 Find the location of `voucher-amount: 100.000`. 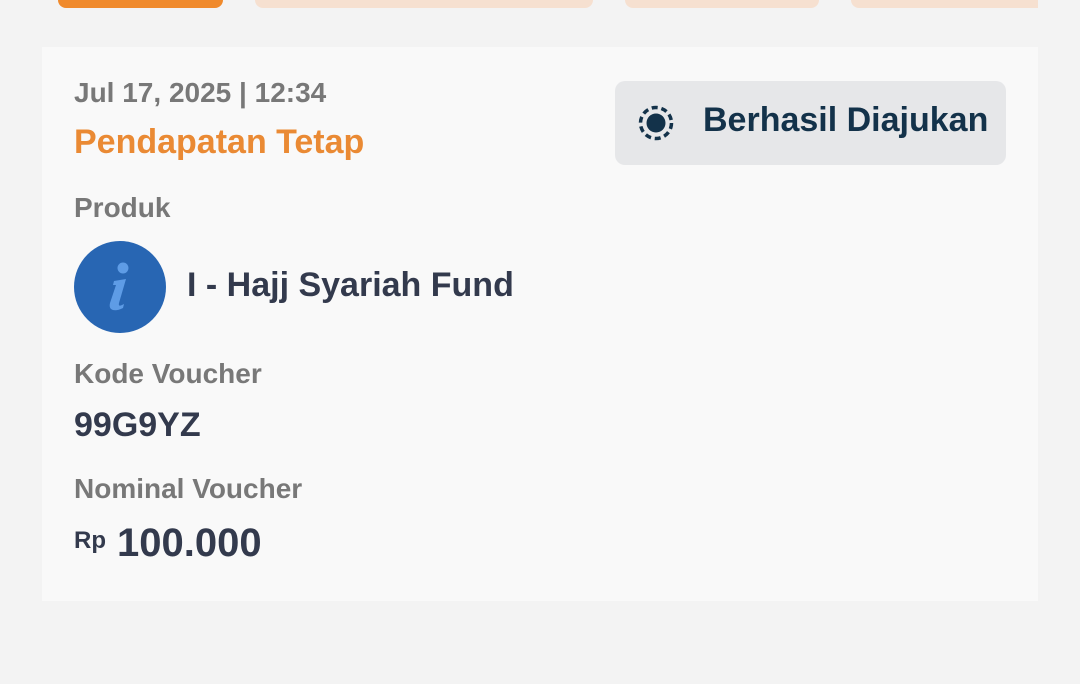

voucher-amount: 100.000 is located at coordinates (189, 543).